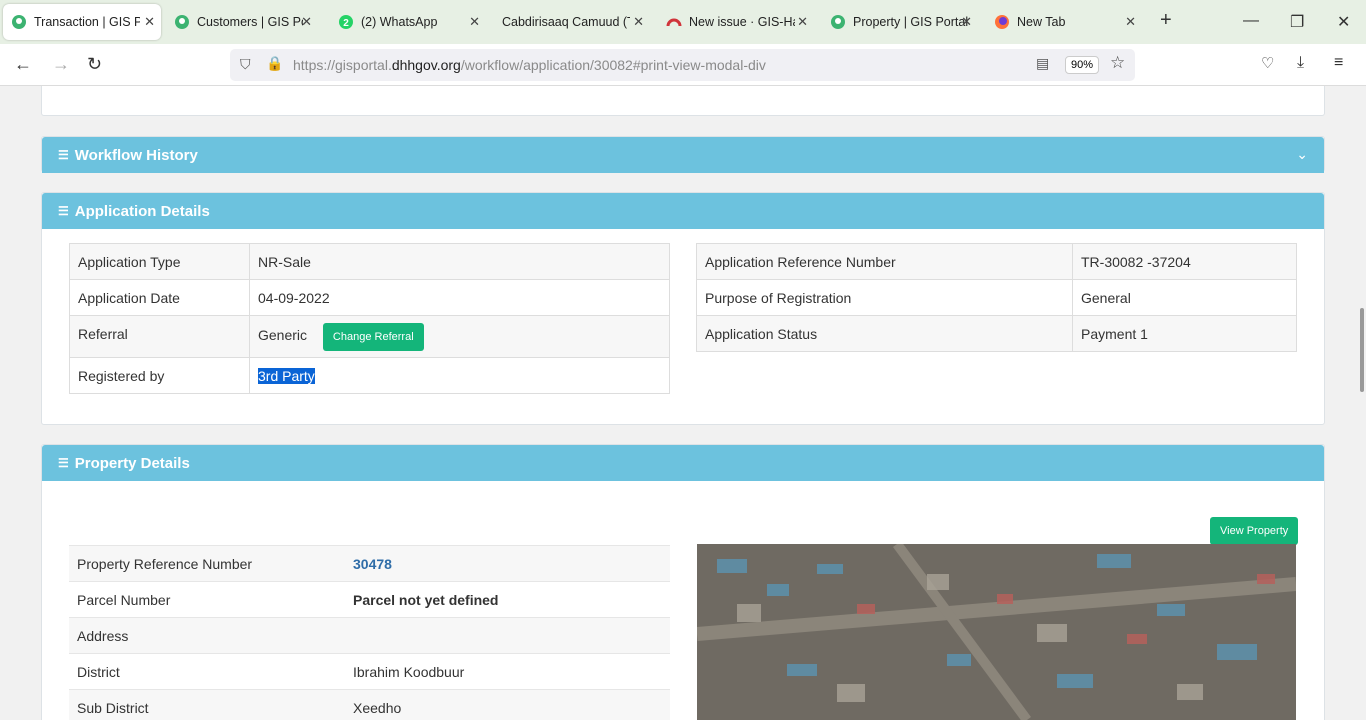 This screenshot has width=1366, height=720. What do you see at coordinates (207, 599) in the screenshot?
I see `label-cell: Parcel Number` at bounding box center [207, 599].